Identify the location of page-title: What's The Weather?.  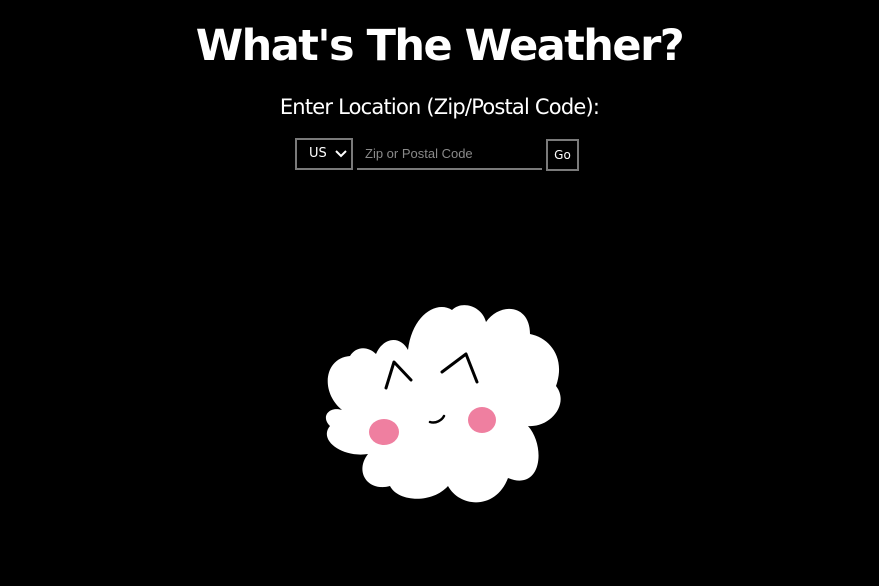
(440, 46).